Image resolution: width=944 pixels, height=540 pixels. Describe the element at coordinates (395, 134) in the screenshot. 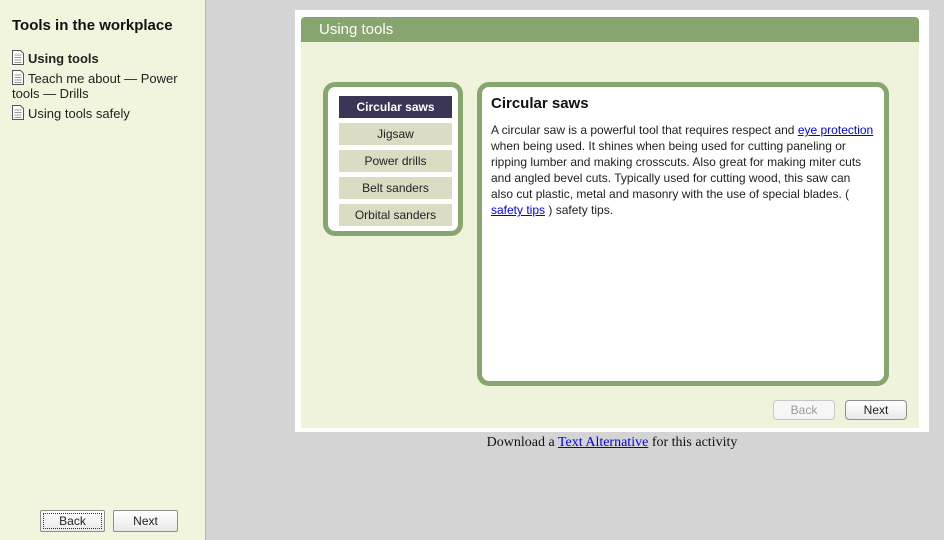

I see `tab-jigsaw: Jigsaw` at that location.